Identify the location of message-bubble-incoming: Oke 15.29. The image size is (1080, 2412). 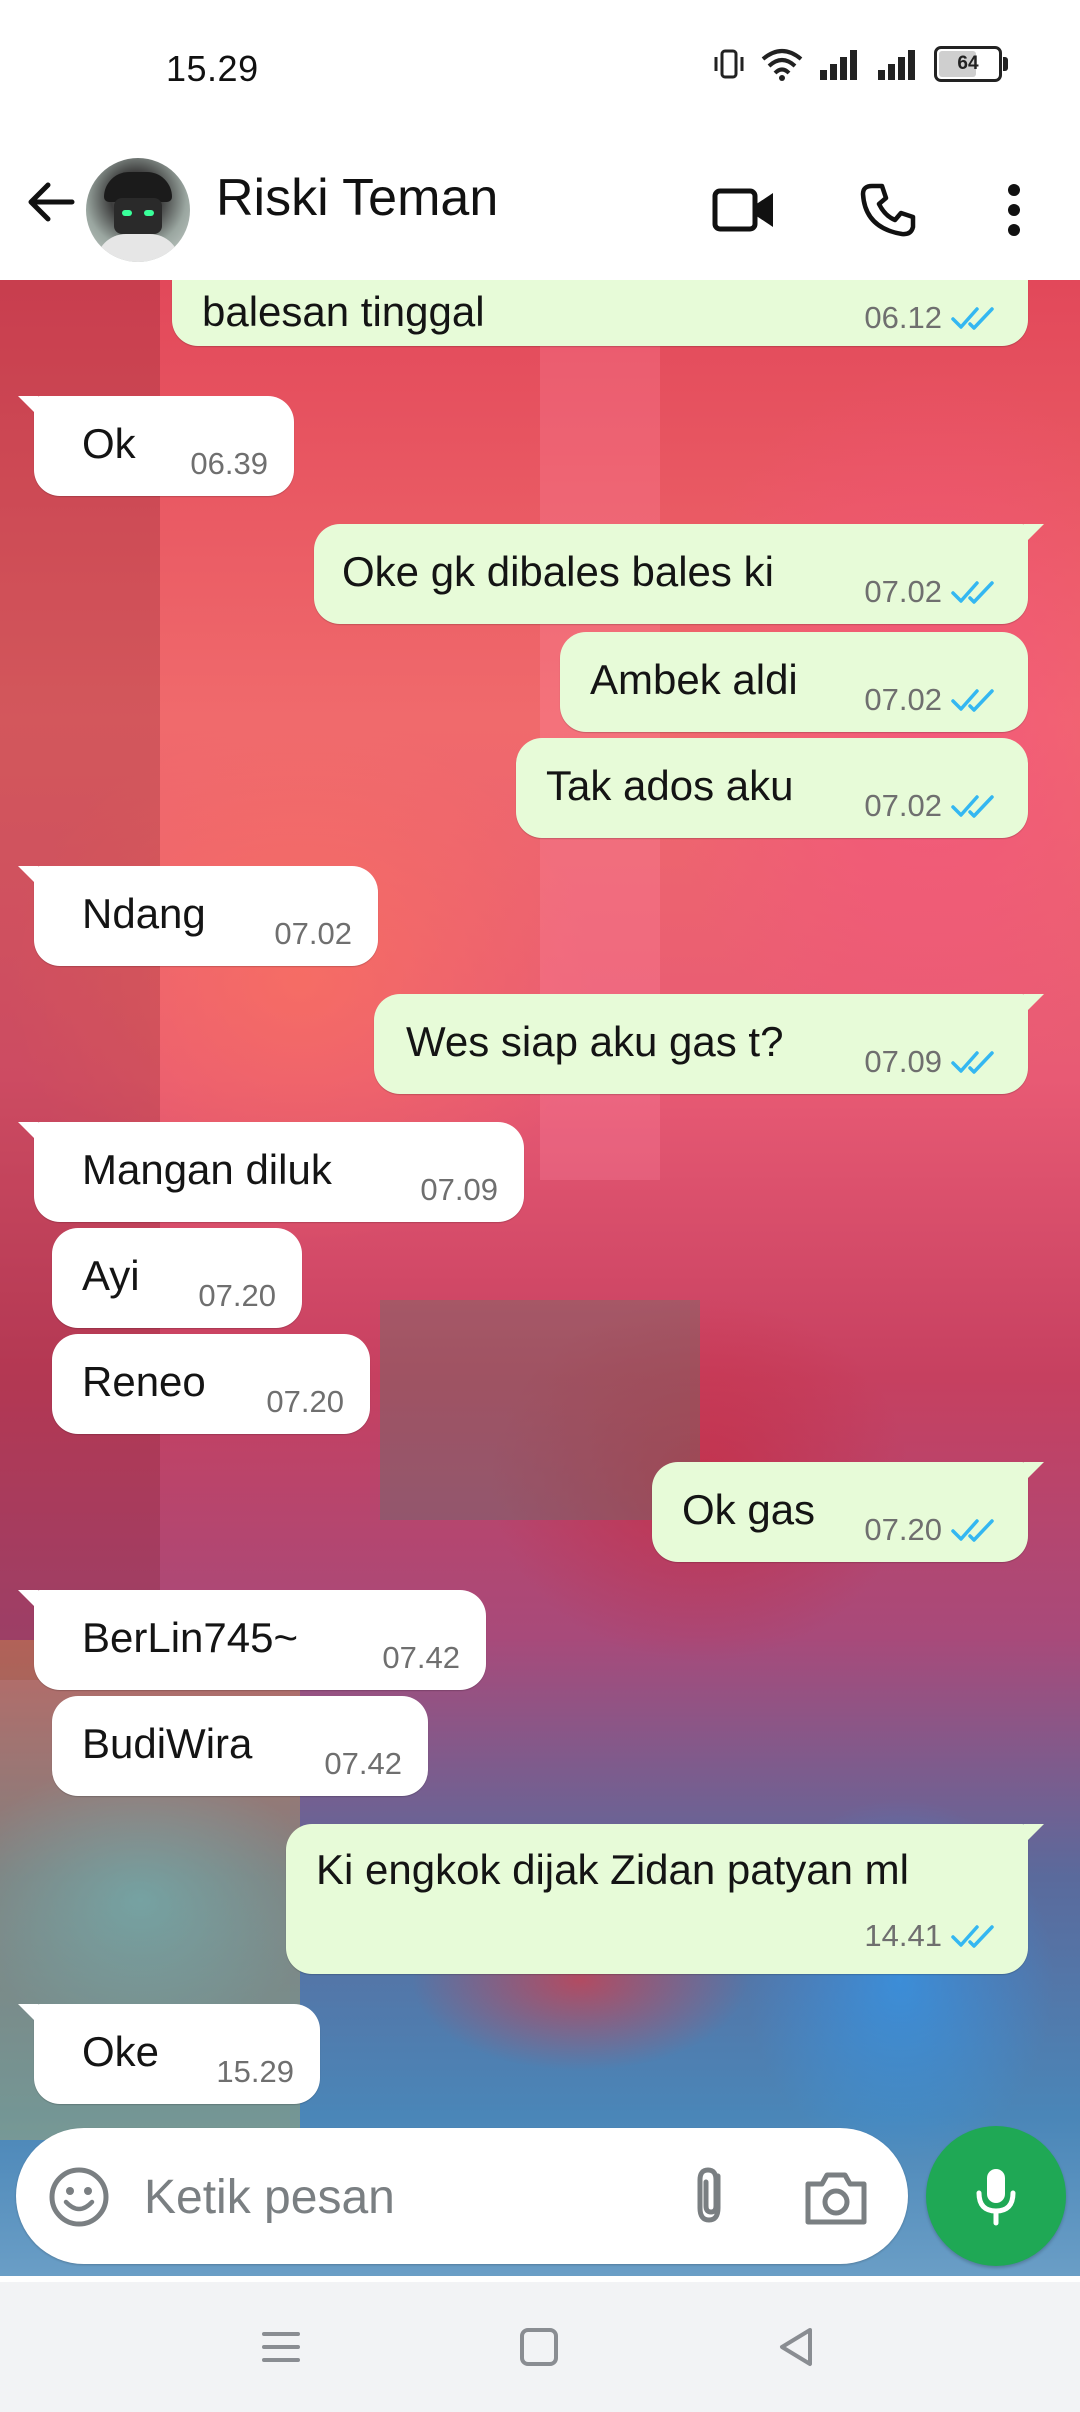
(169, 2054).